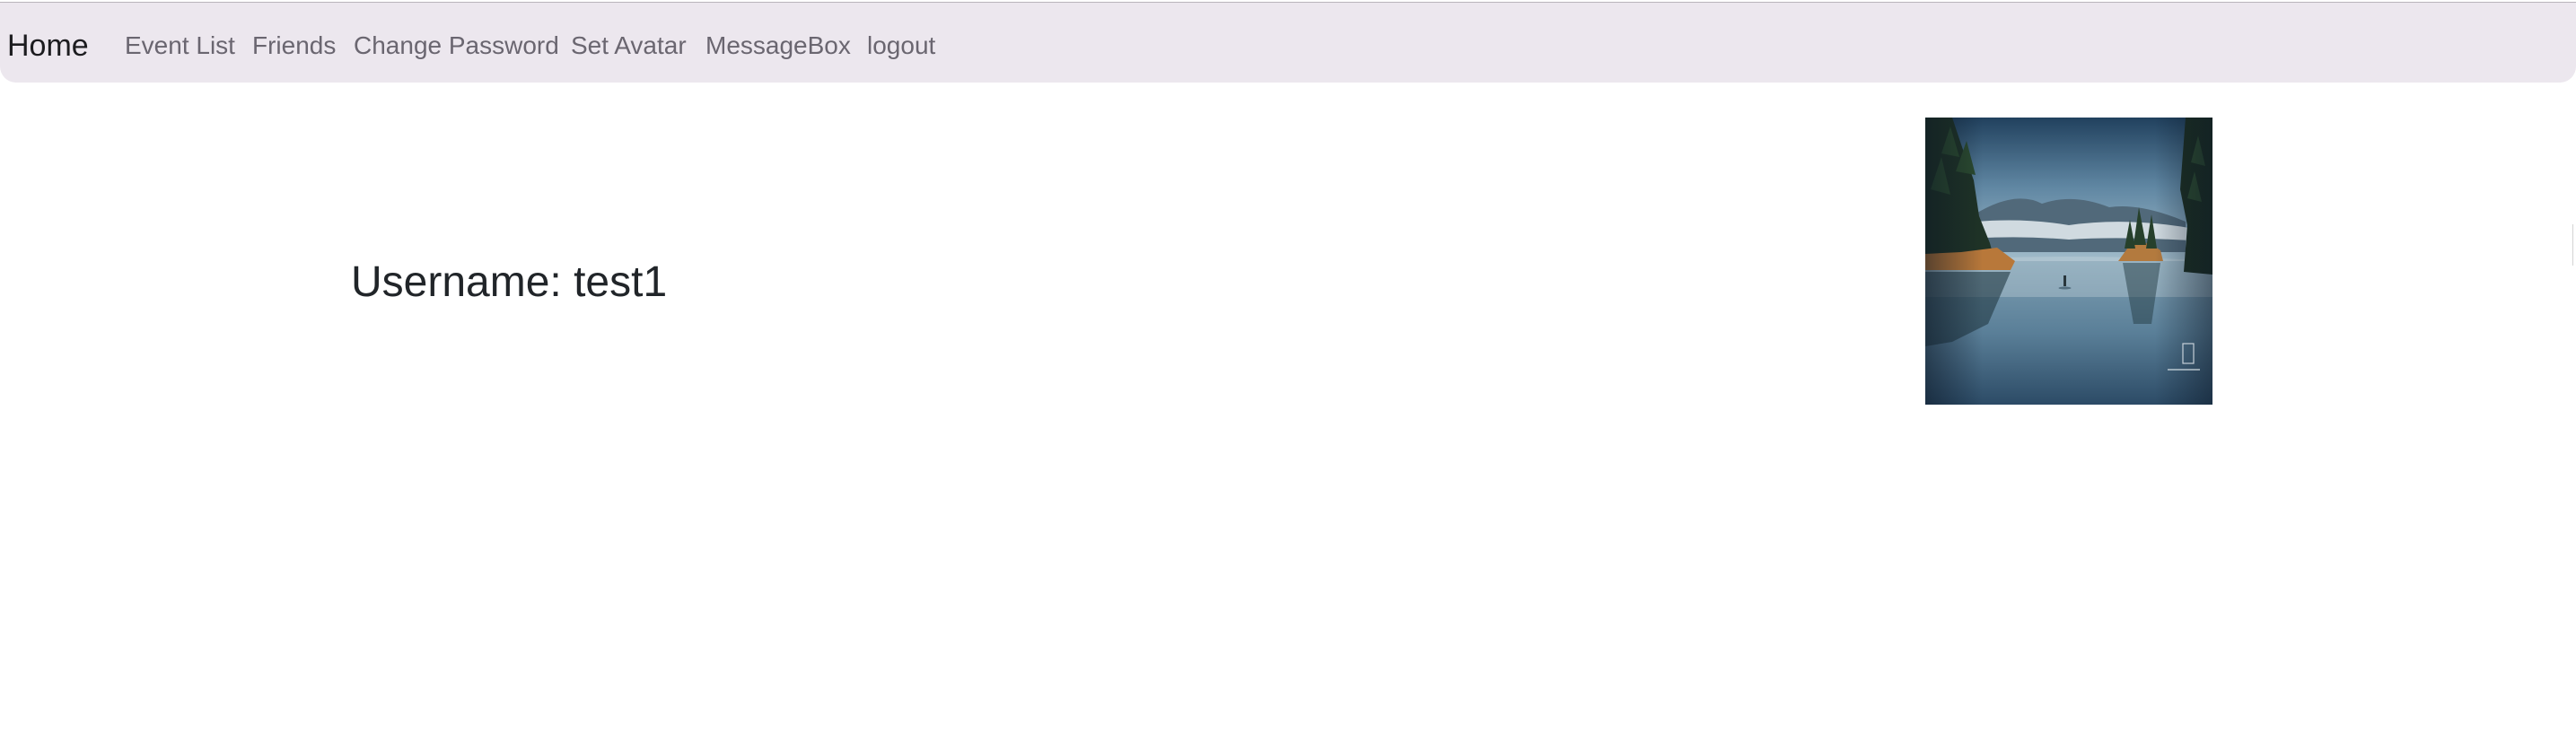 The height and width of the screenshot is (733, 2576). Describe the element at coordinates (2574, 245) in the screenshot. I see `scrollbar-edge` at that location.